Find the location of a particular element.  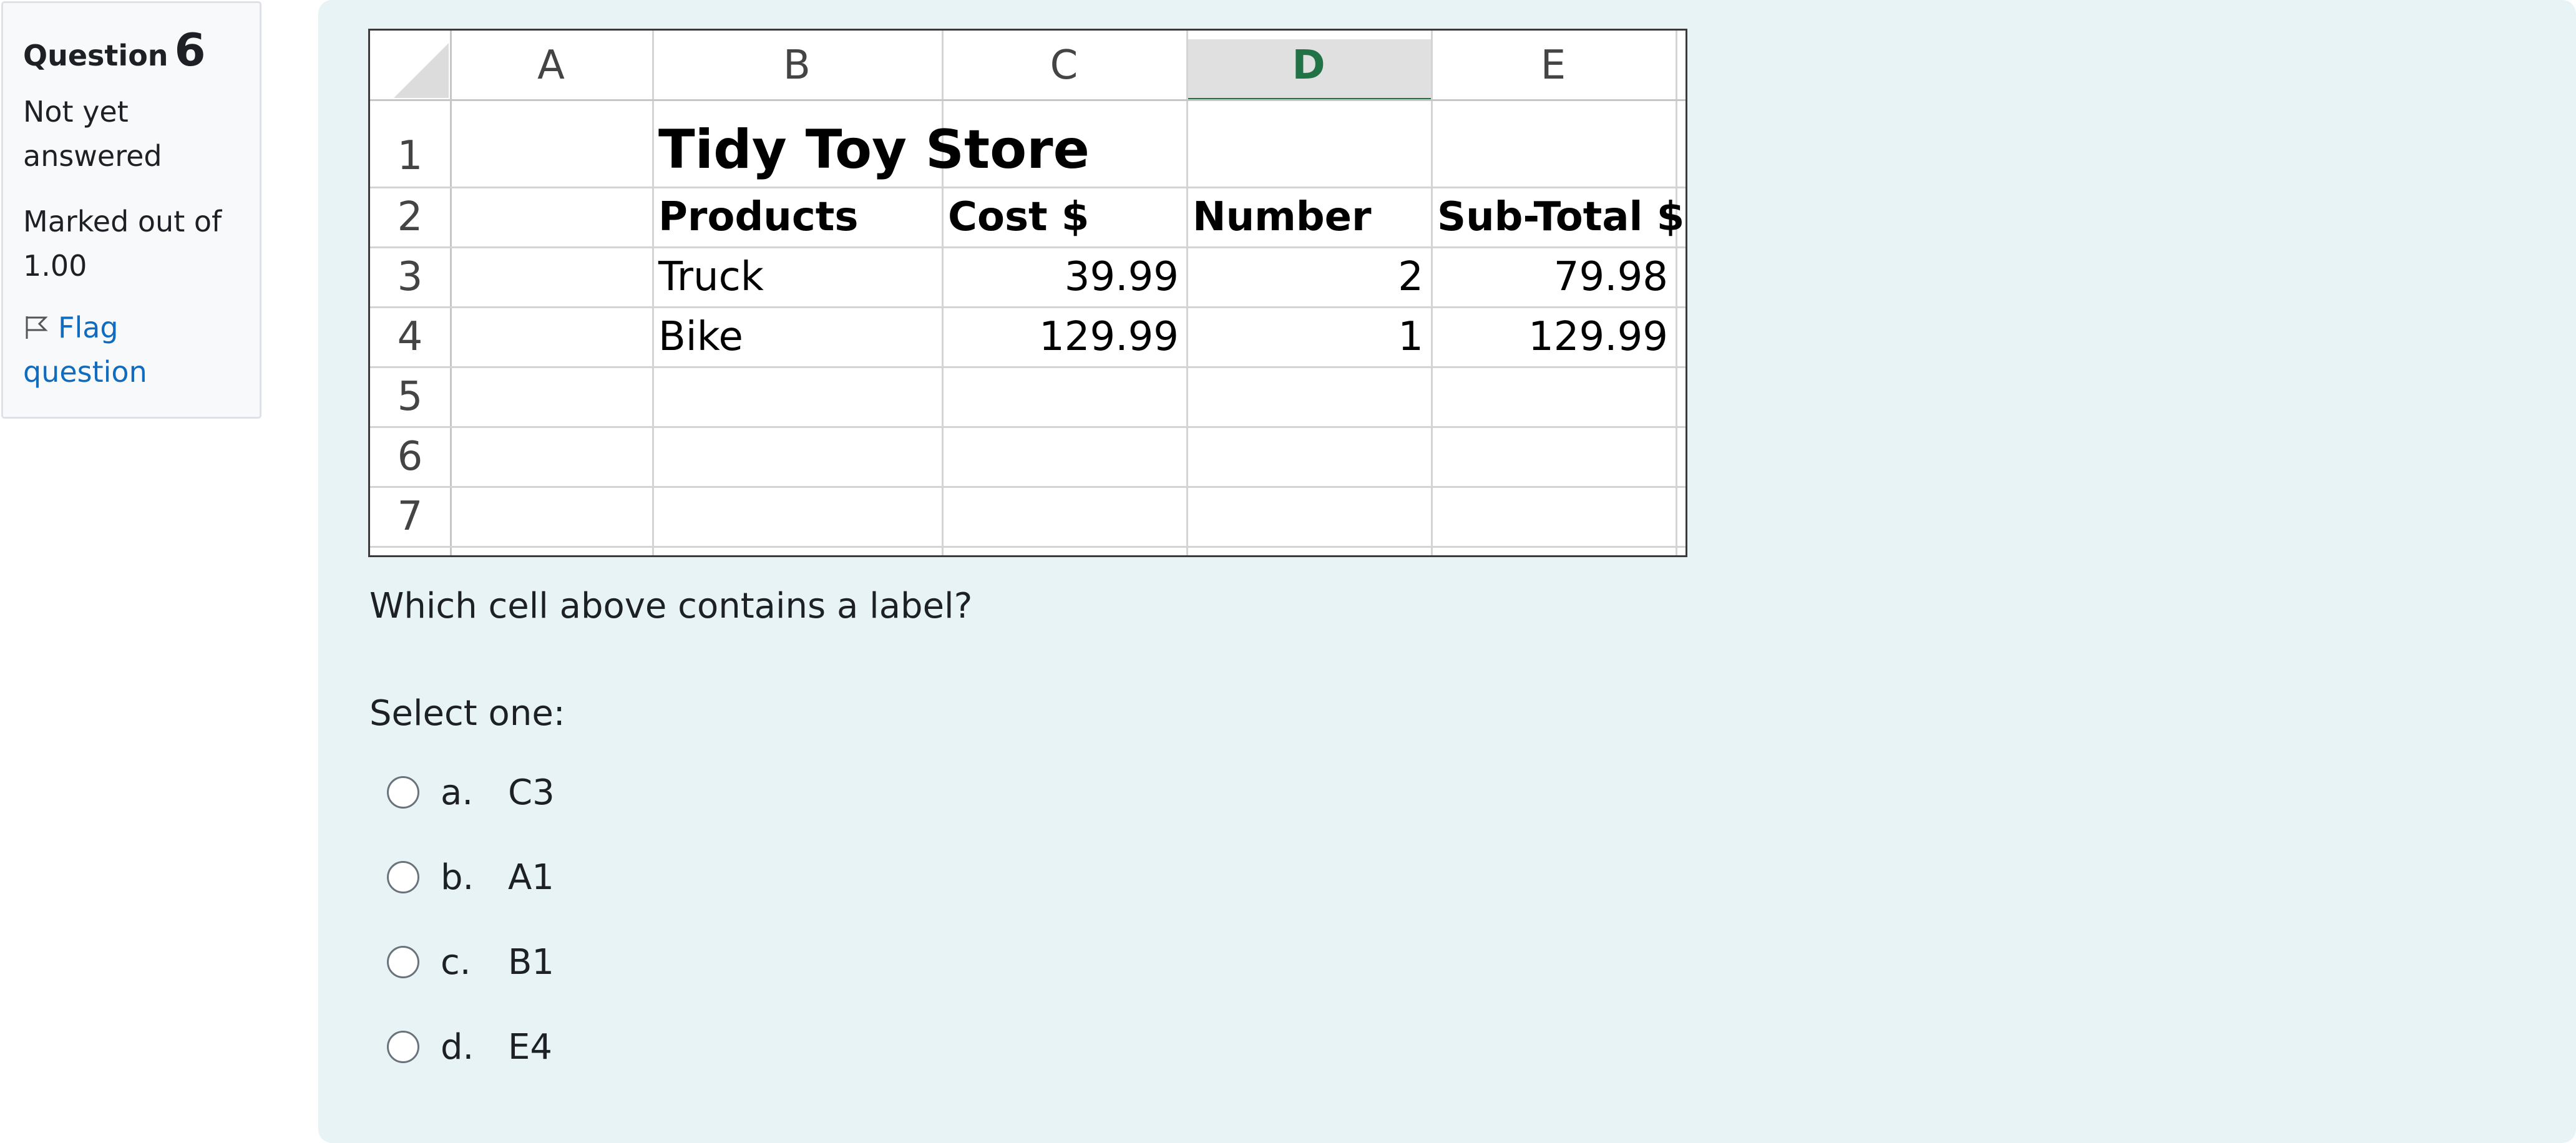

cell-b2: Products is located at coordinates (758, 217).